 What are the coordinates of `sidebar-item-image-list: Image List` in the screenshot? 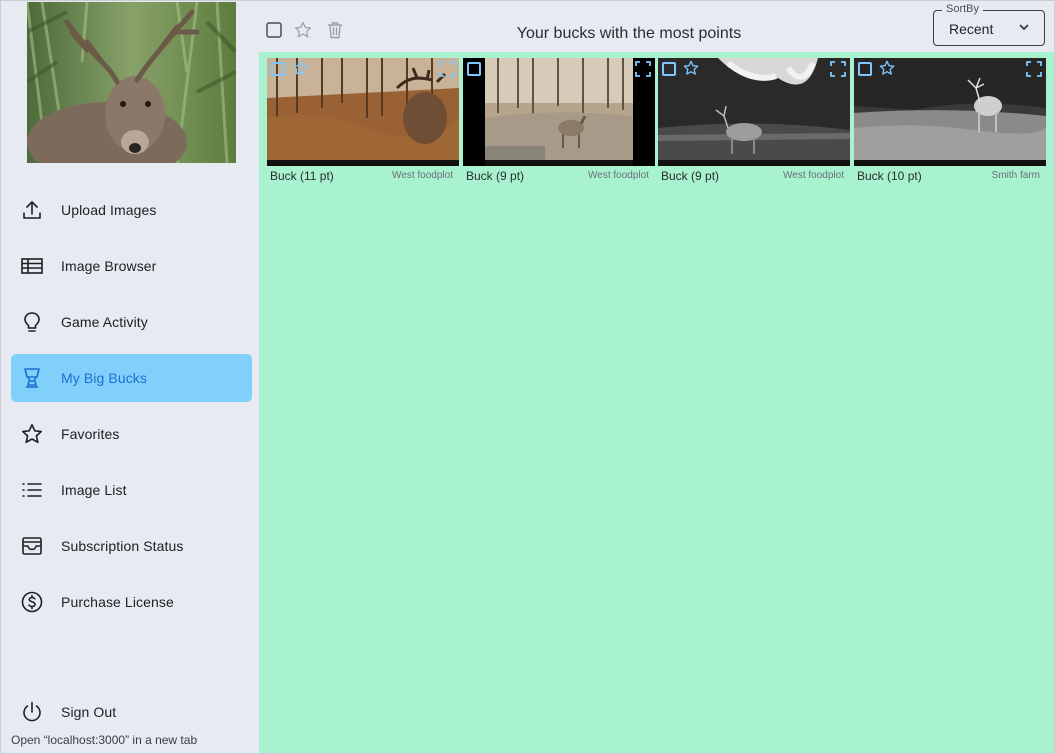 It's located at (131, 490).